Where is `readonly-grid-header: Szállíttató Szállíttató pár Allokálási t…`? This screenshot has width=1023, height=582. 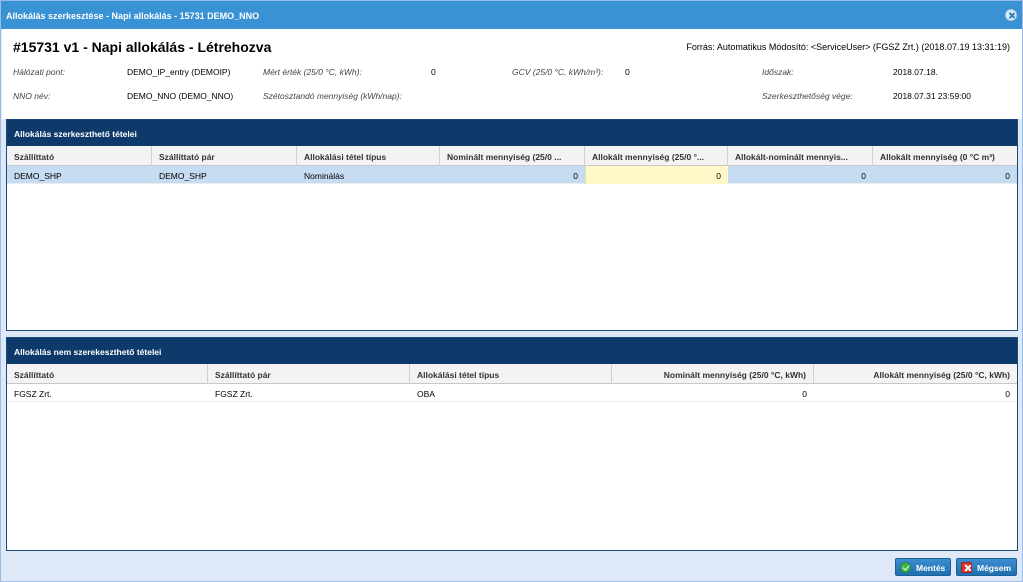 readonly-grid-header: Szállíttató Szállíttató pár Allokálási t… is located at coordinates (512, 374).